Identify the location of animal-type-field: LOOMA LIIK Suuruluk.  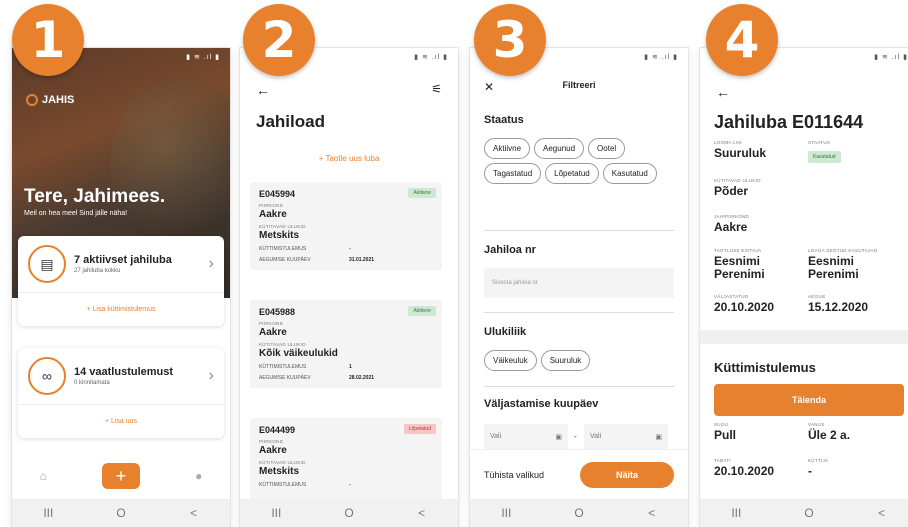
(740, 150).